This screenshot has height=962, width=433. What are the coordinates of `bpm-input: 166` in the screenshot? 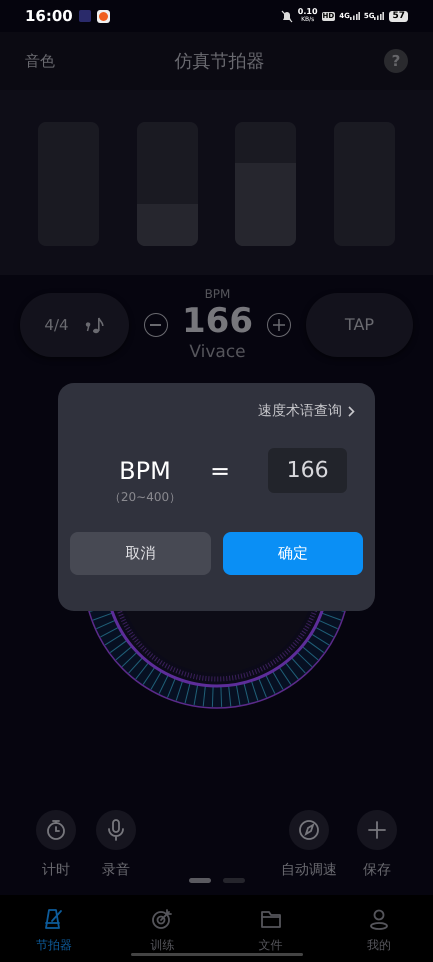 It's located at (308, 470).